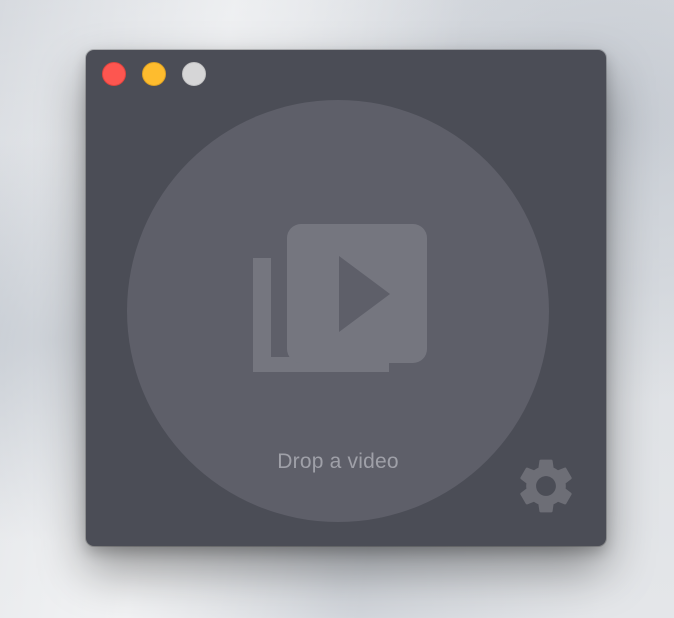 Image resolution: width=674 pixels, height=618 pixels. Describe the element at coordinates (340, 298) in the screenshot. I see `video-library-icon` at that location.